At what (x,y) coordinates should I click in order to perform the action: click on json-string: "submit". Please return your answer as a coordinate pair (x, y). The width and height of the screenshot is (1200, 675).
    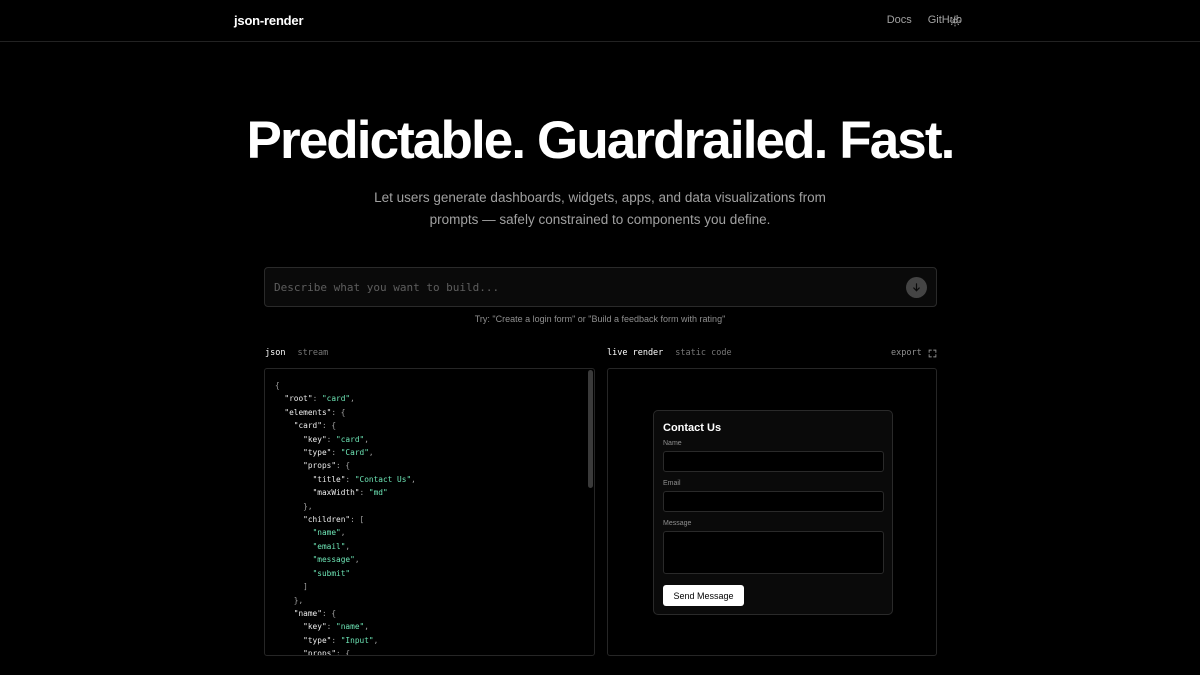
    Looking at the image, I should click on (331, 573).